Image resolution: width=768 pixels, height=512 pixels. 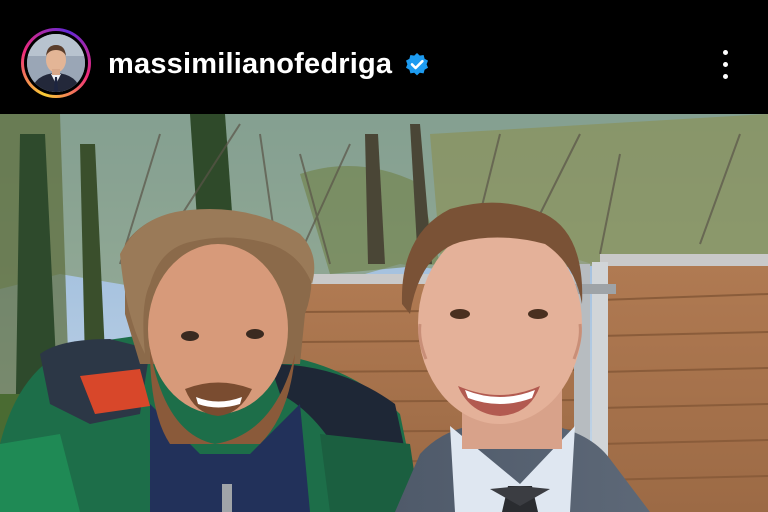 I want to click on verified-badge-icon, so click(x=417, y=65).